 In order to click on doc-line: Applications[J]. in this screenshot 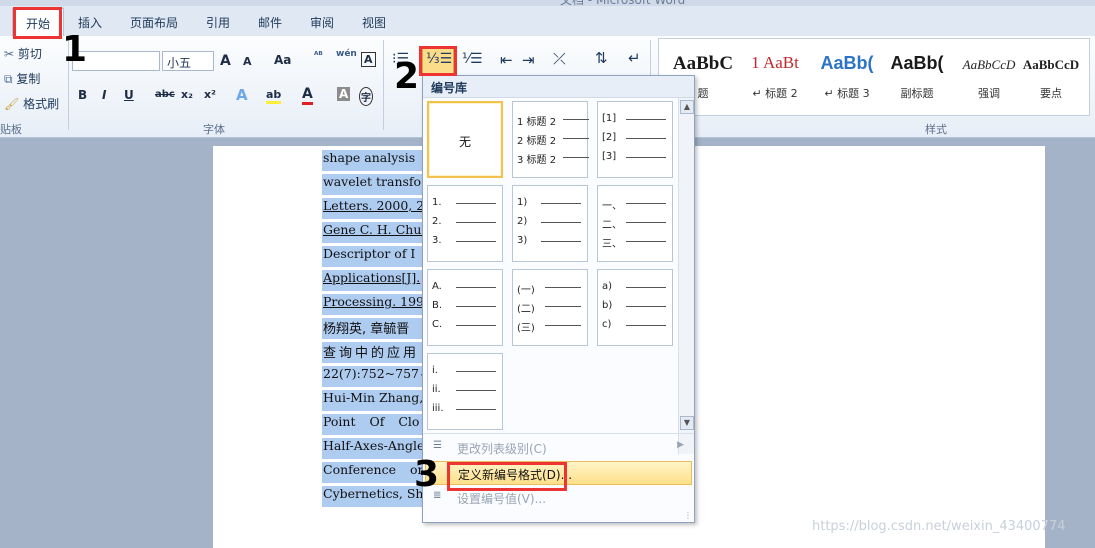, I will do `click(374, 280)`.